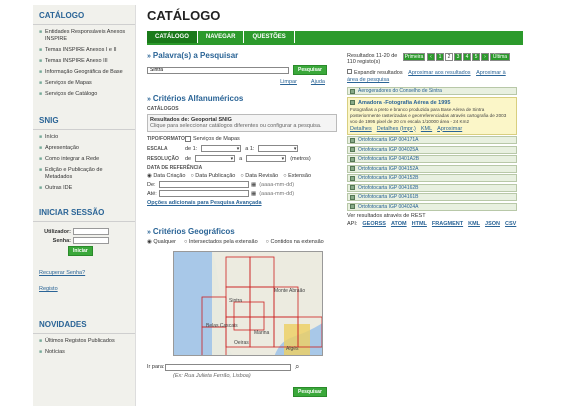  Describe the element at coordinates (399, 224) in the screenshot. I see `api-atom-link: ATOM` at that location.